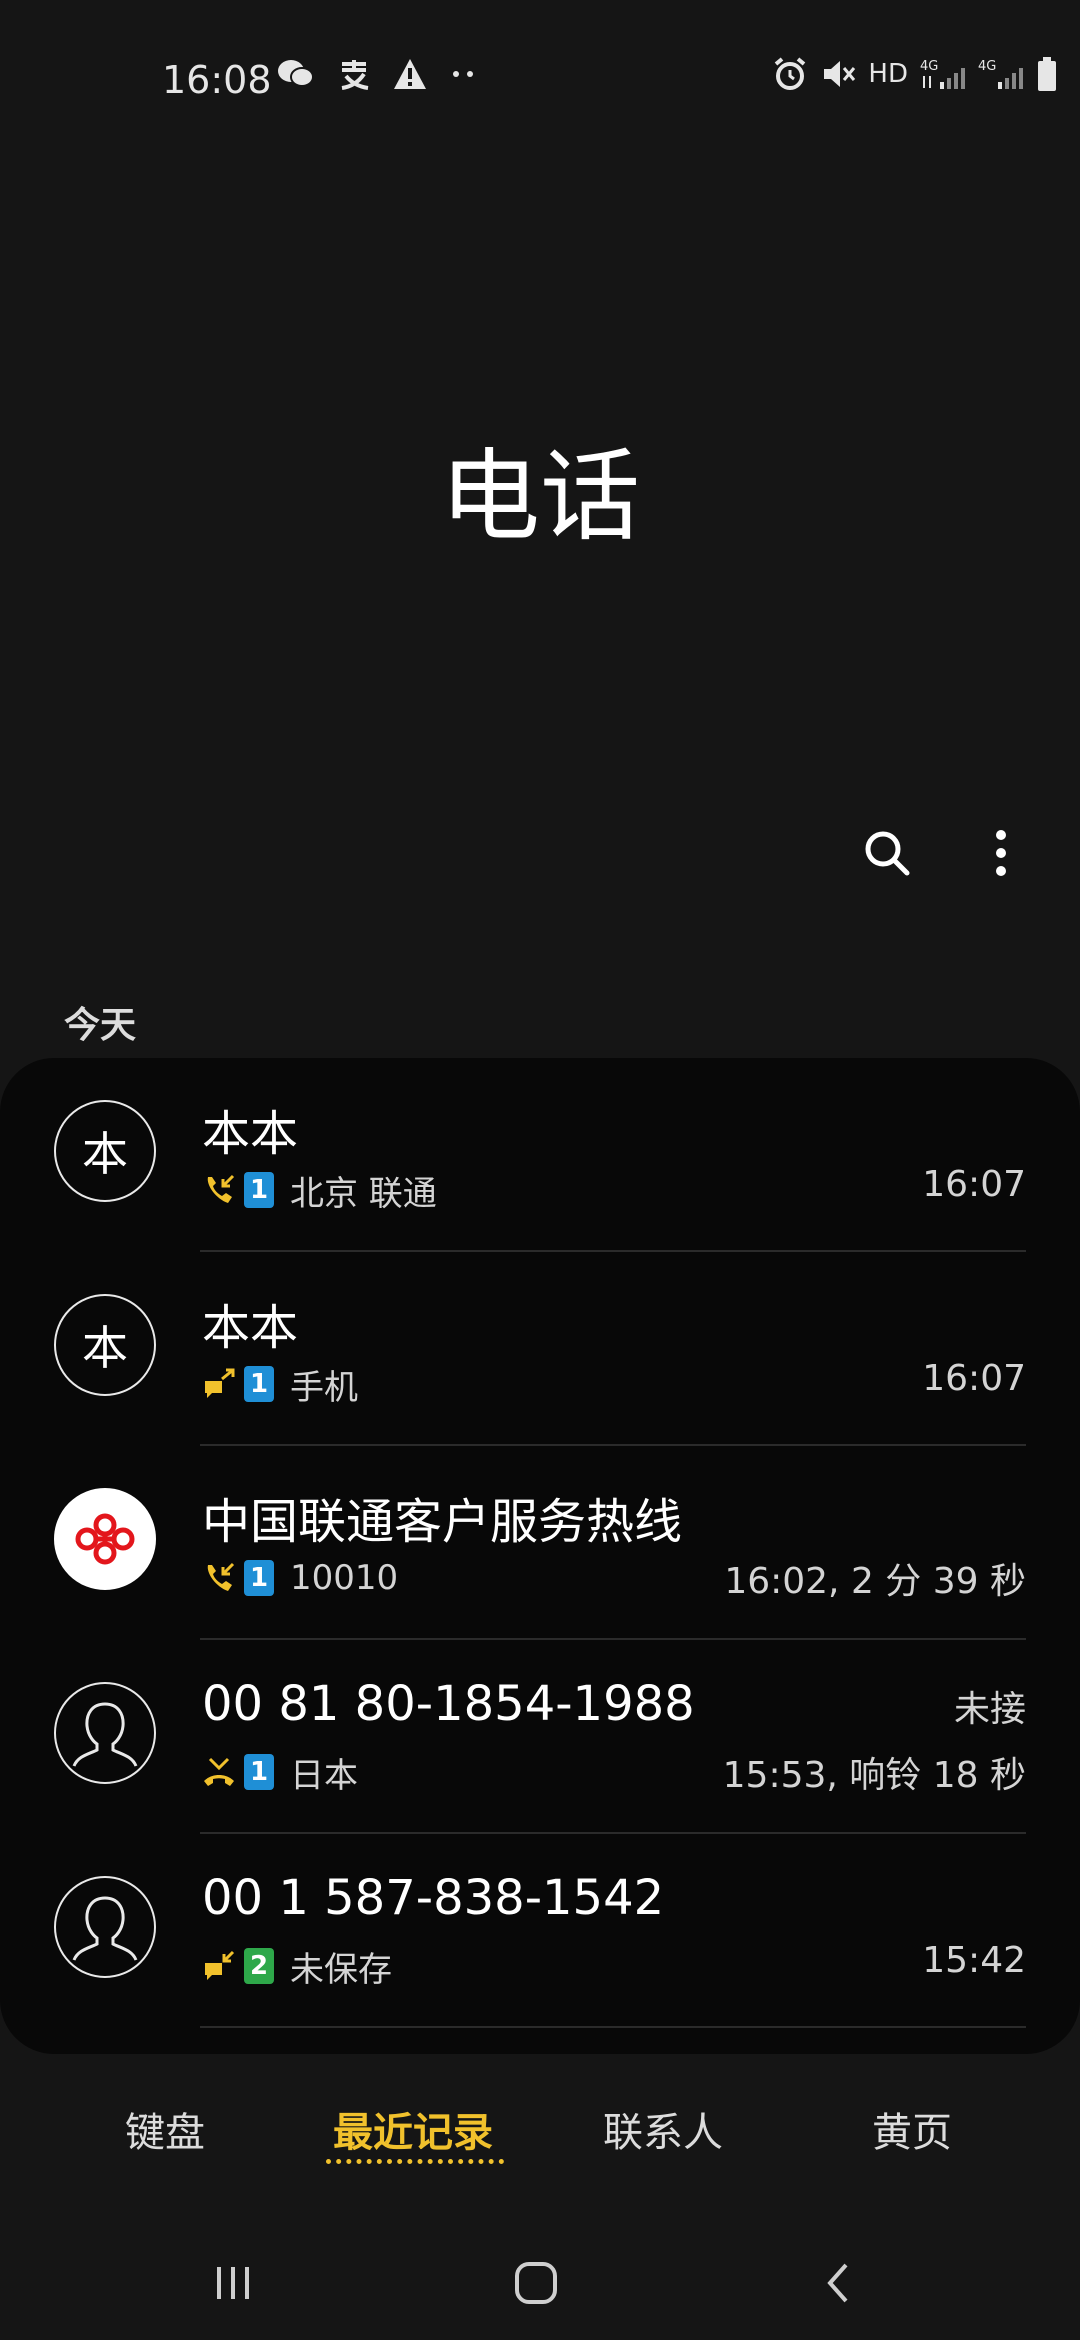 The height and width of the screenshot is (2340, 1080). I want to click on call-details: 1 10010, so click(300, 1578).